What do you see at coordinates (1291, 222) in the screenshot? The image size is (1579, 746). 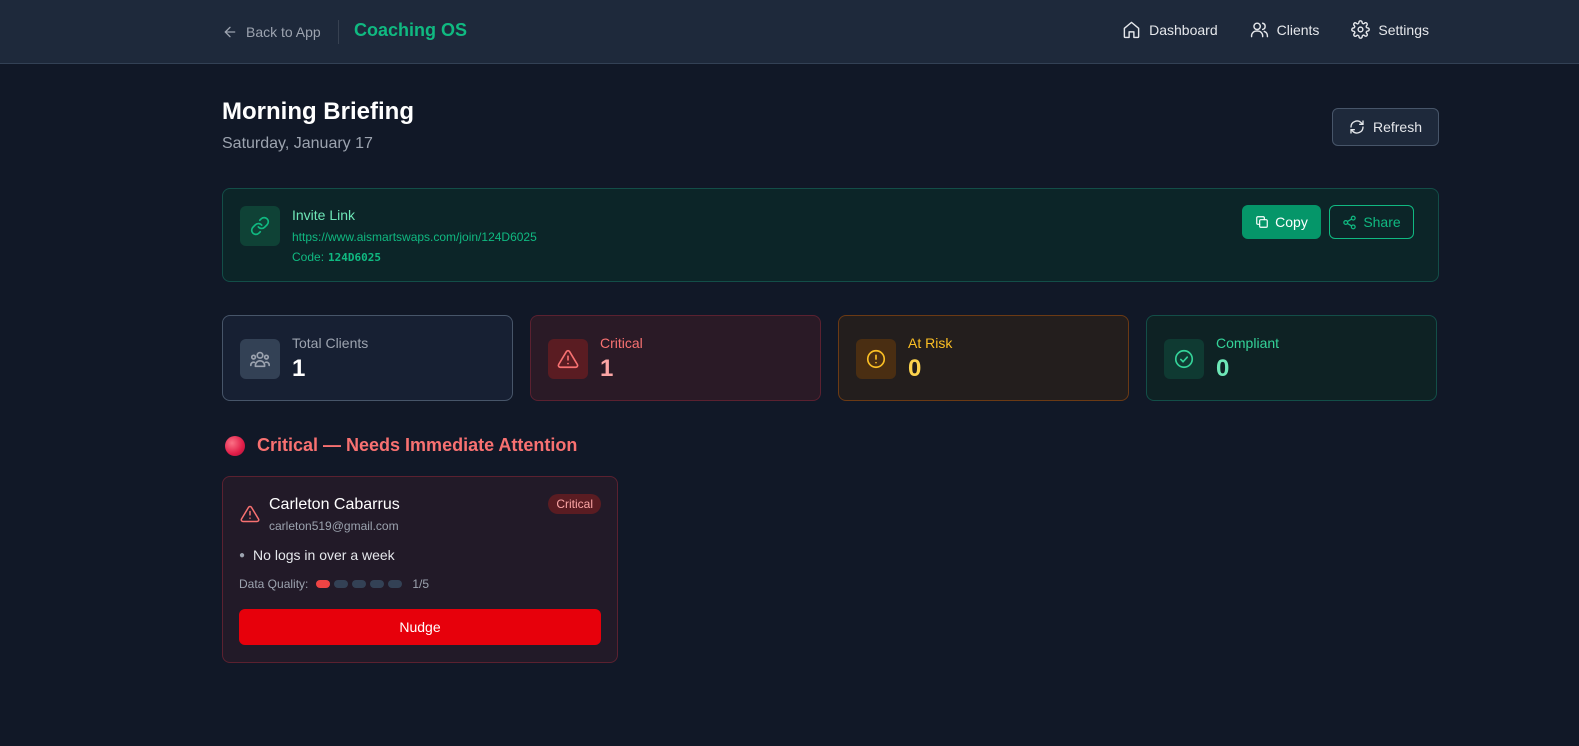 I see `copy-label: Copy` at bounding box center [1291, 222].